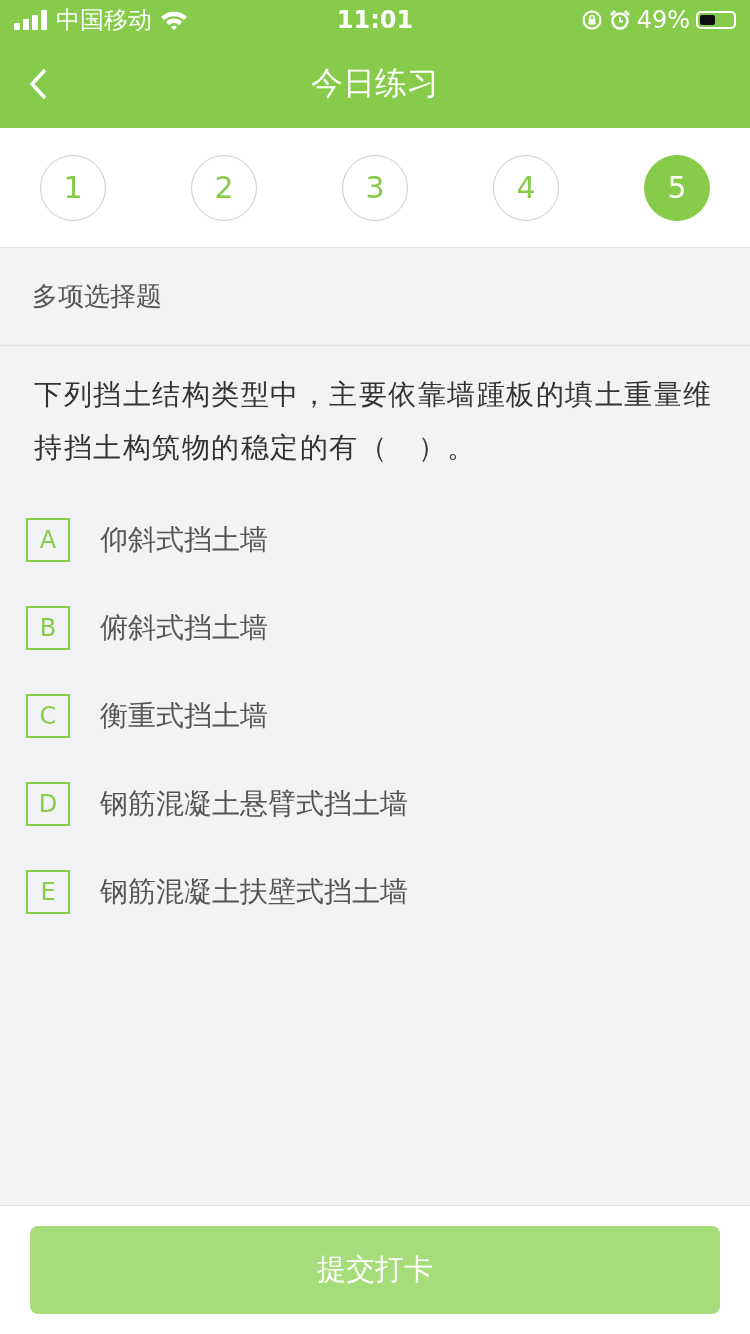 The image size is (750, 1334). Describe the element at coordinates (716, 20) in the screenshot. I see `battery-icon` at that location.